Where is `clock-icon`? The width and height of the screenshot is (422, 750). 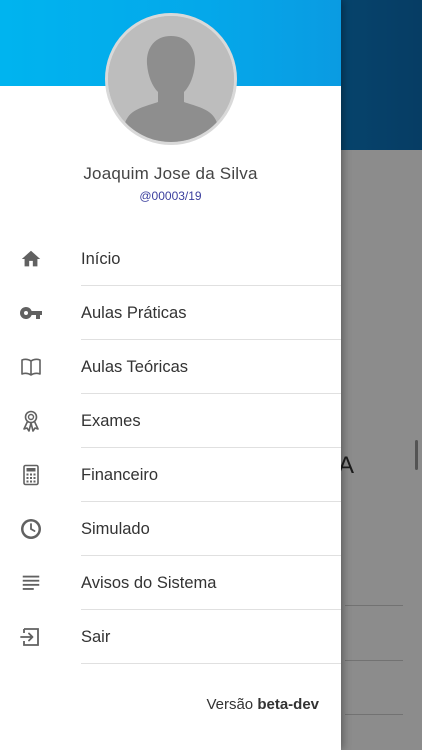 clock-icon is located at coordinates (31, 529).